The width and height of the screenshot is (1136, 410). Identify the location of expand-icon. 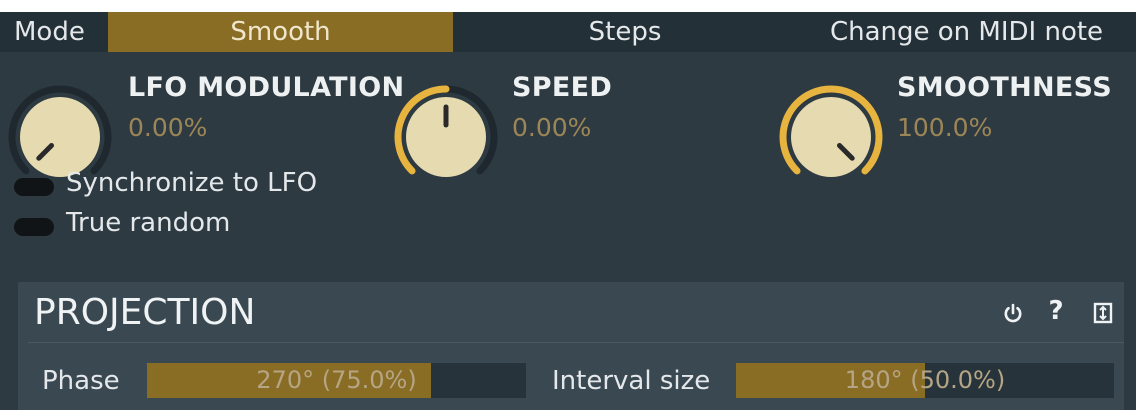
(1103, 313).